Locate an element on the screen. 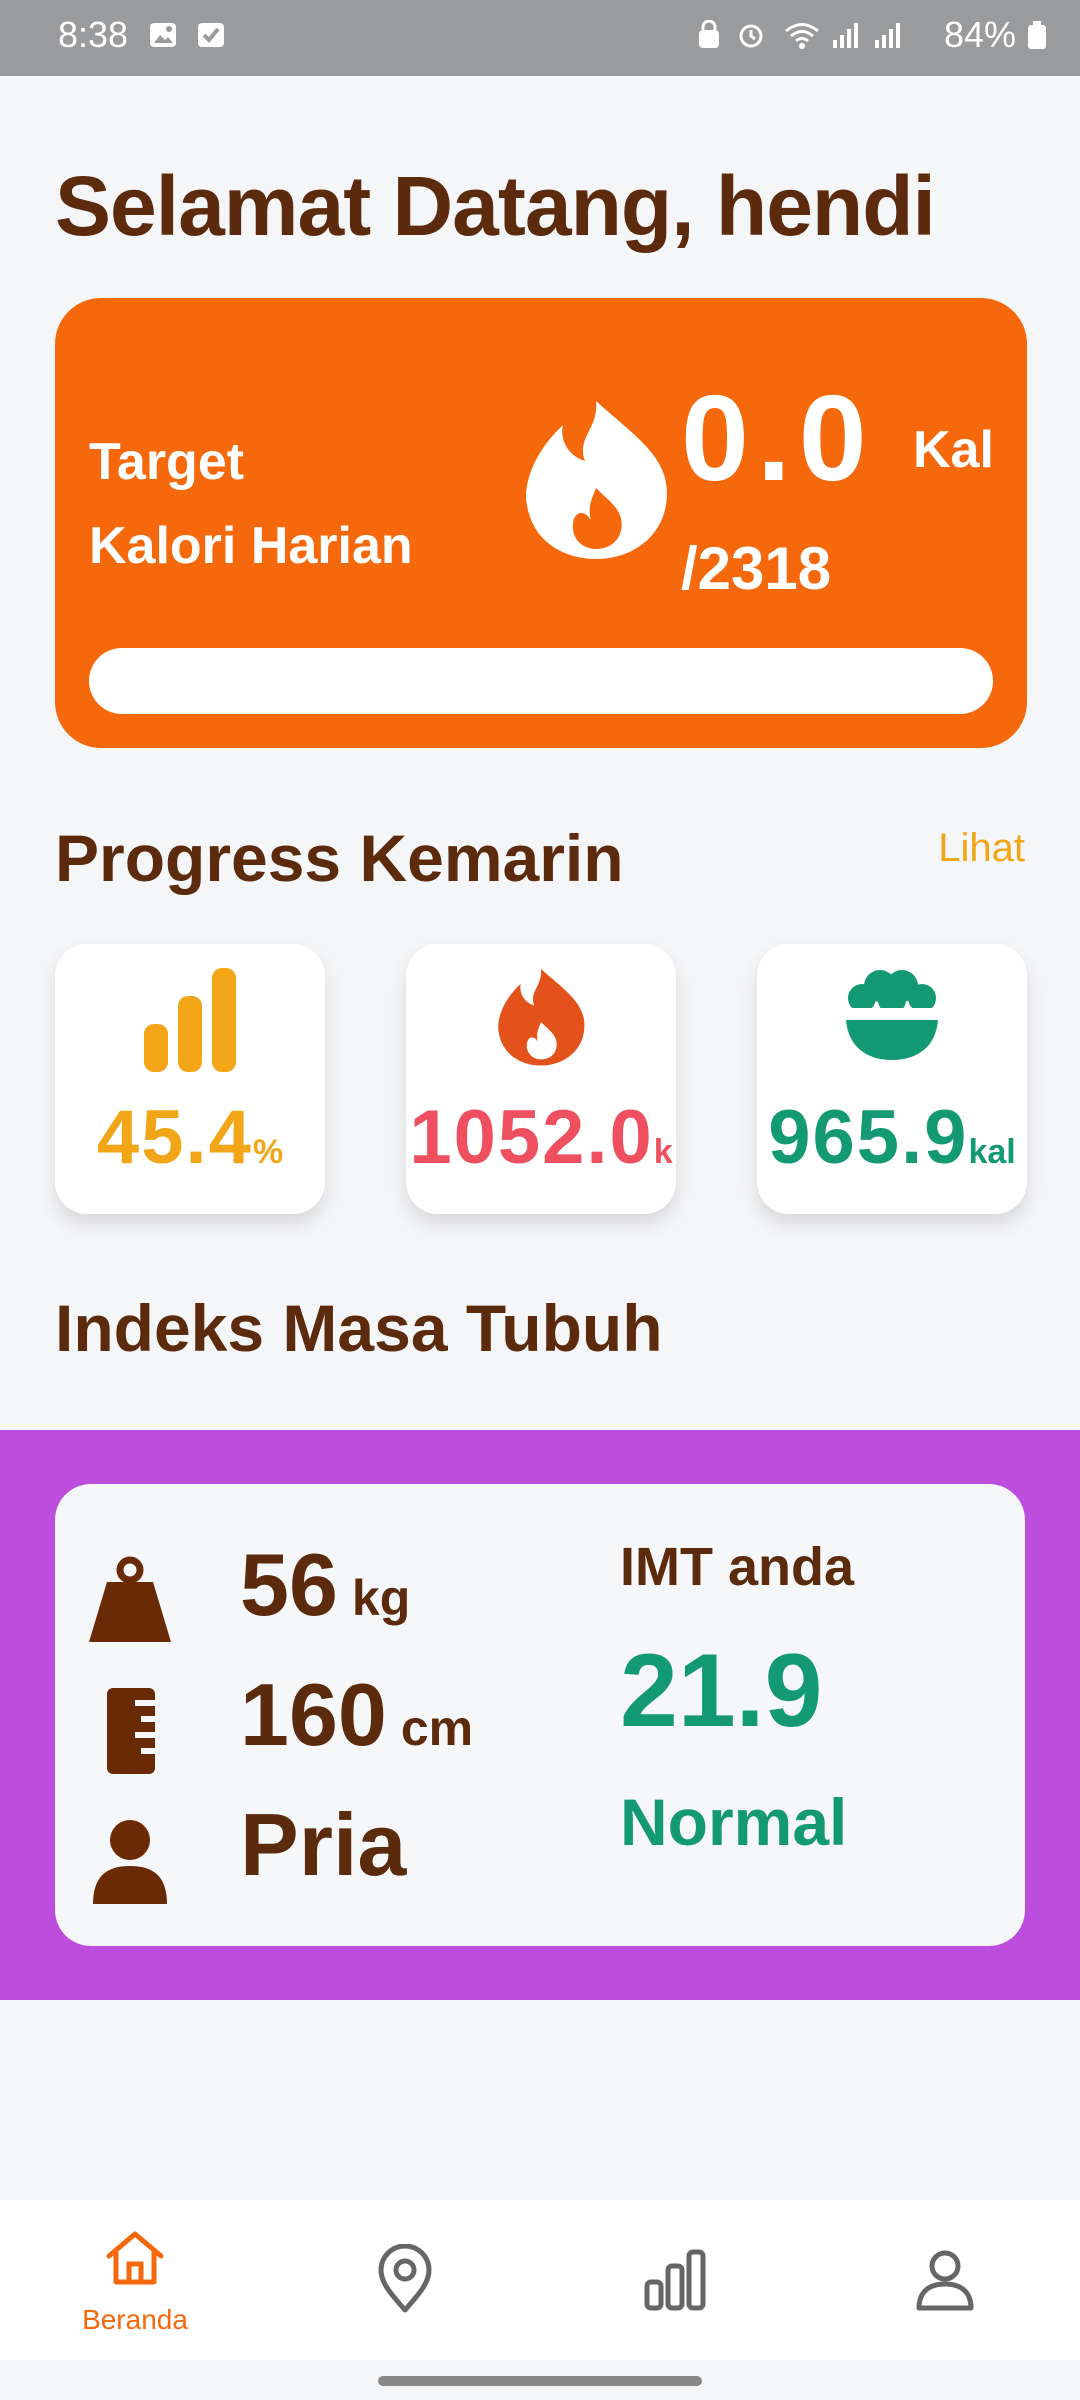 Image resolution: width=1080 pixels, height=2400 pixels. stat-card-burned: 1052.0k is located at coordinates (541, 1079).